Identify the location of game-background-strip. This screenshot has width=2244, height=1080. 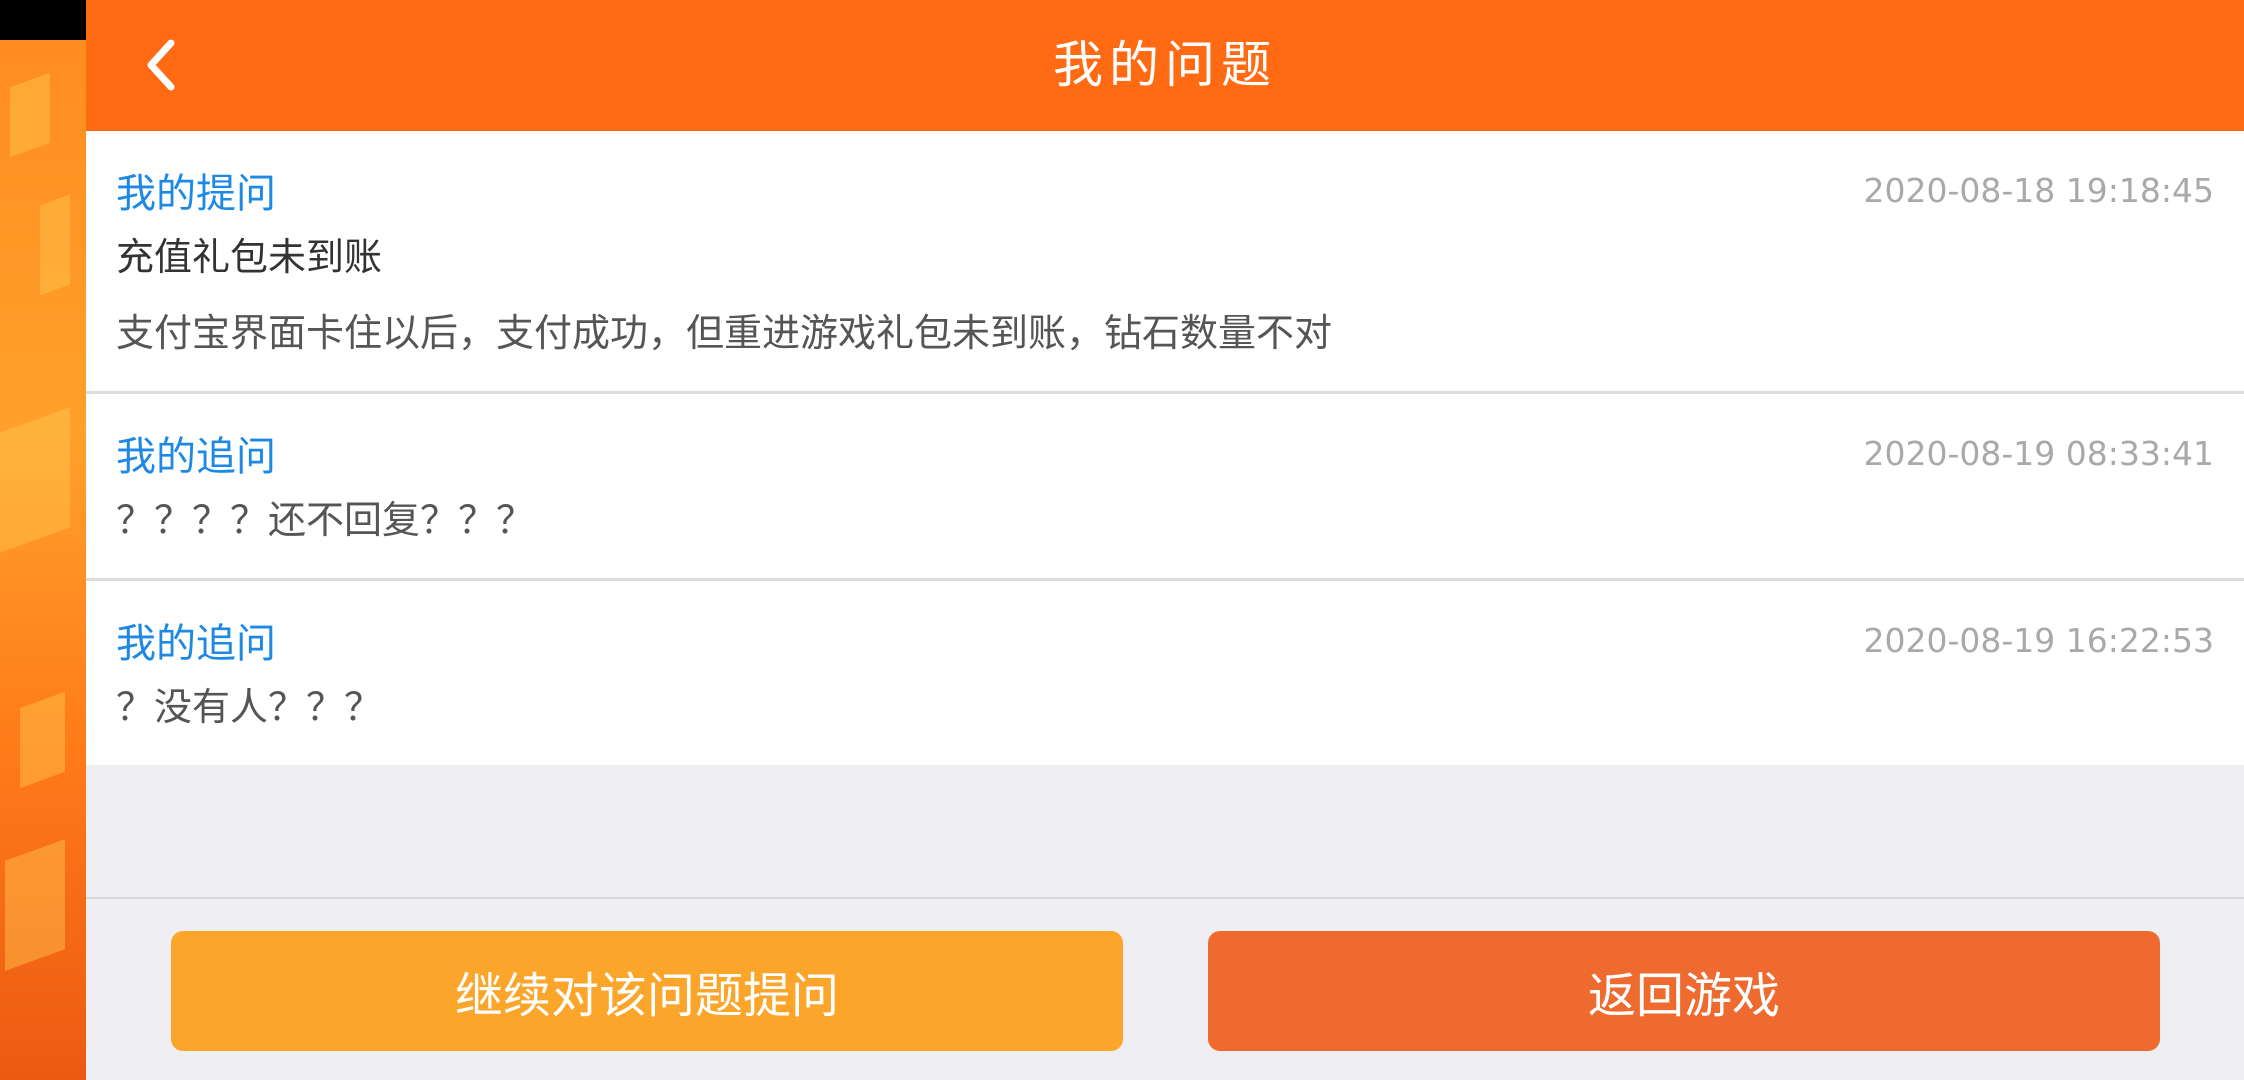
(43, 540).